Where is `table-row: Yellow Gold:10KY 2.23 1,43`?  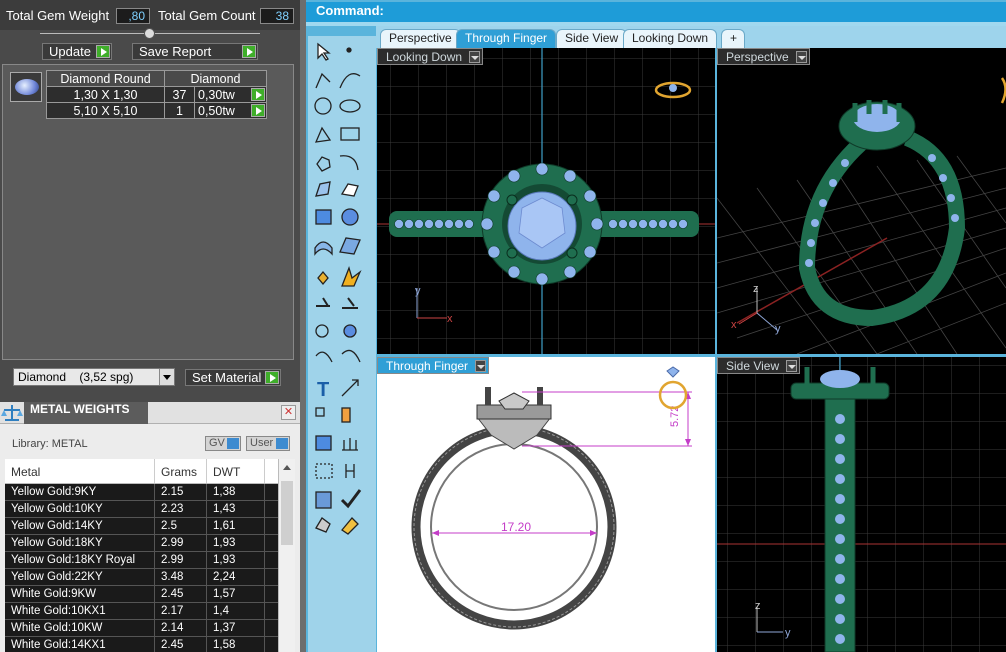
table-row: Yellow Gold:10KY 2.23 1,43 is located at coordinates (150, 509).